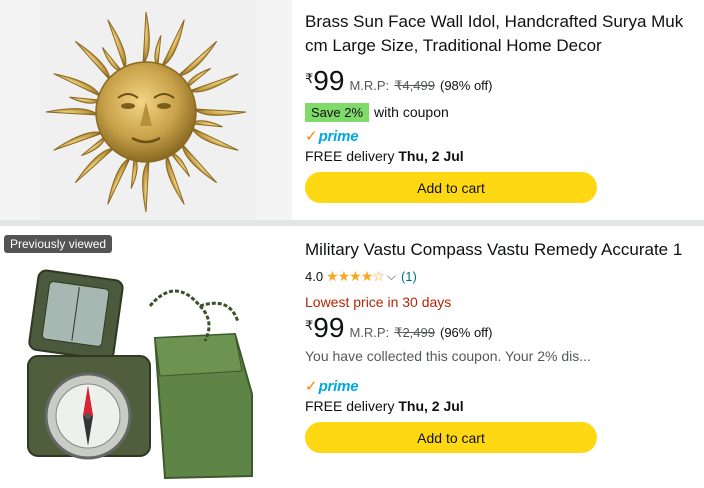  What do you see at coordinates (414, 332) in the screenshot?
I see `mrp-value: ₹2,499` at bounding box center [414, 332].